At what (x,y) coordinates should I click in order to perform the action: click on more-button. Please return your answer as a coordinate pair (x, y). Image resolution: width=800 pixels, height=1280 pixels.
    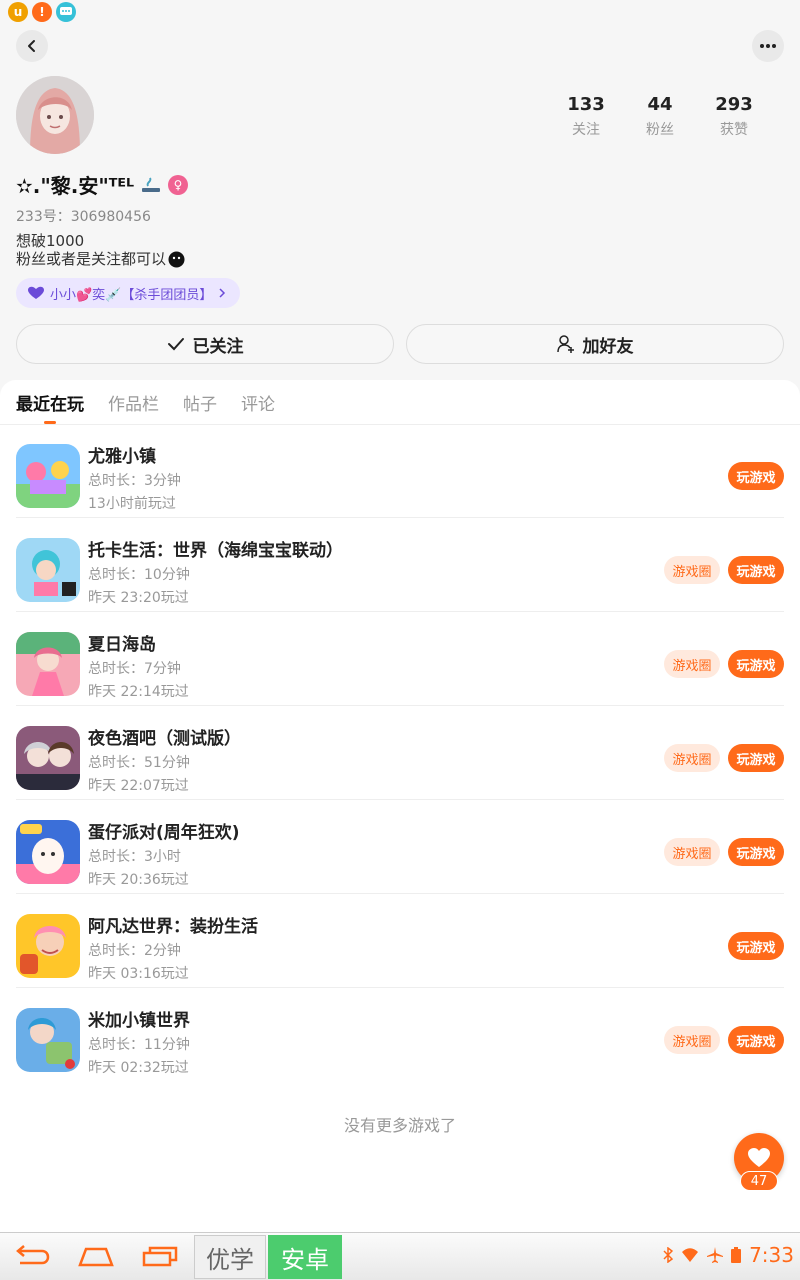
    Looking at the image, I should click on (768, 46).